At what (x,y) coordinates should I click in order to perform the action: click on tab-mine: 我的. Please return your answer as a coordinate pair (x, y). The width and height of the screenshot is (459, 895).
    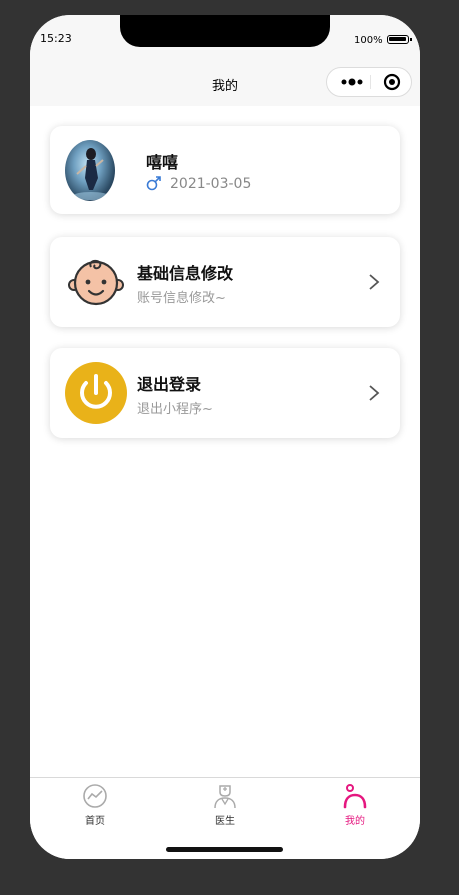
    Looking at the image, I should click on (355, 807).